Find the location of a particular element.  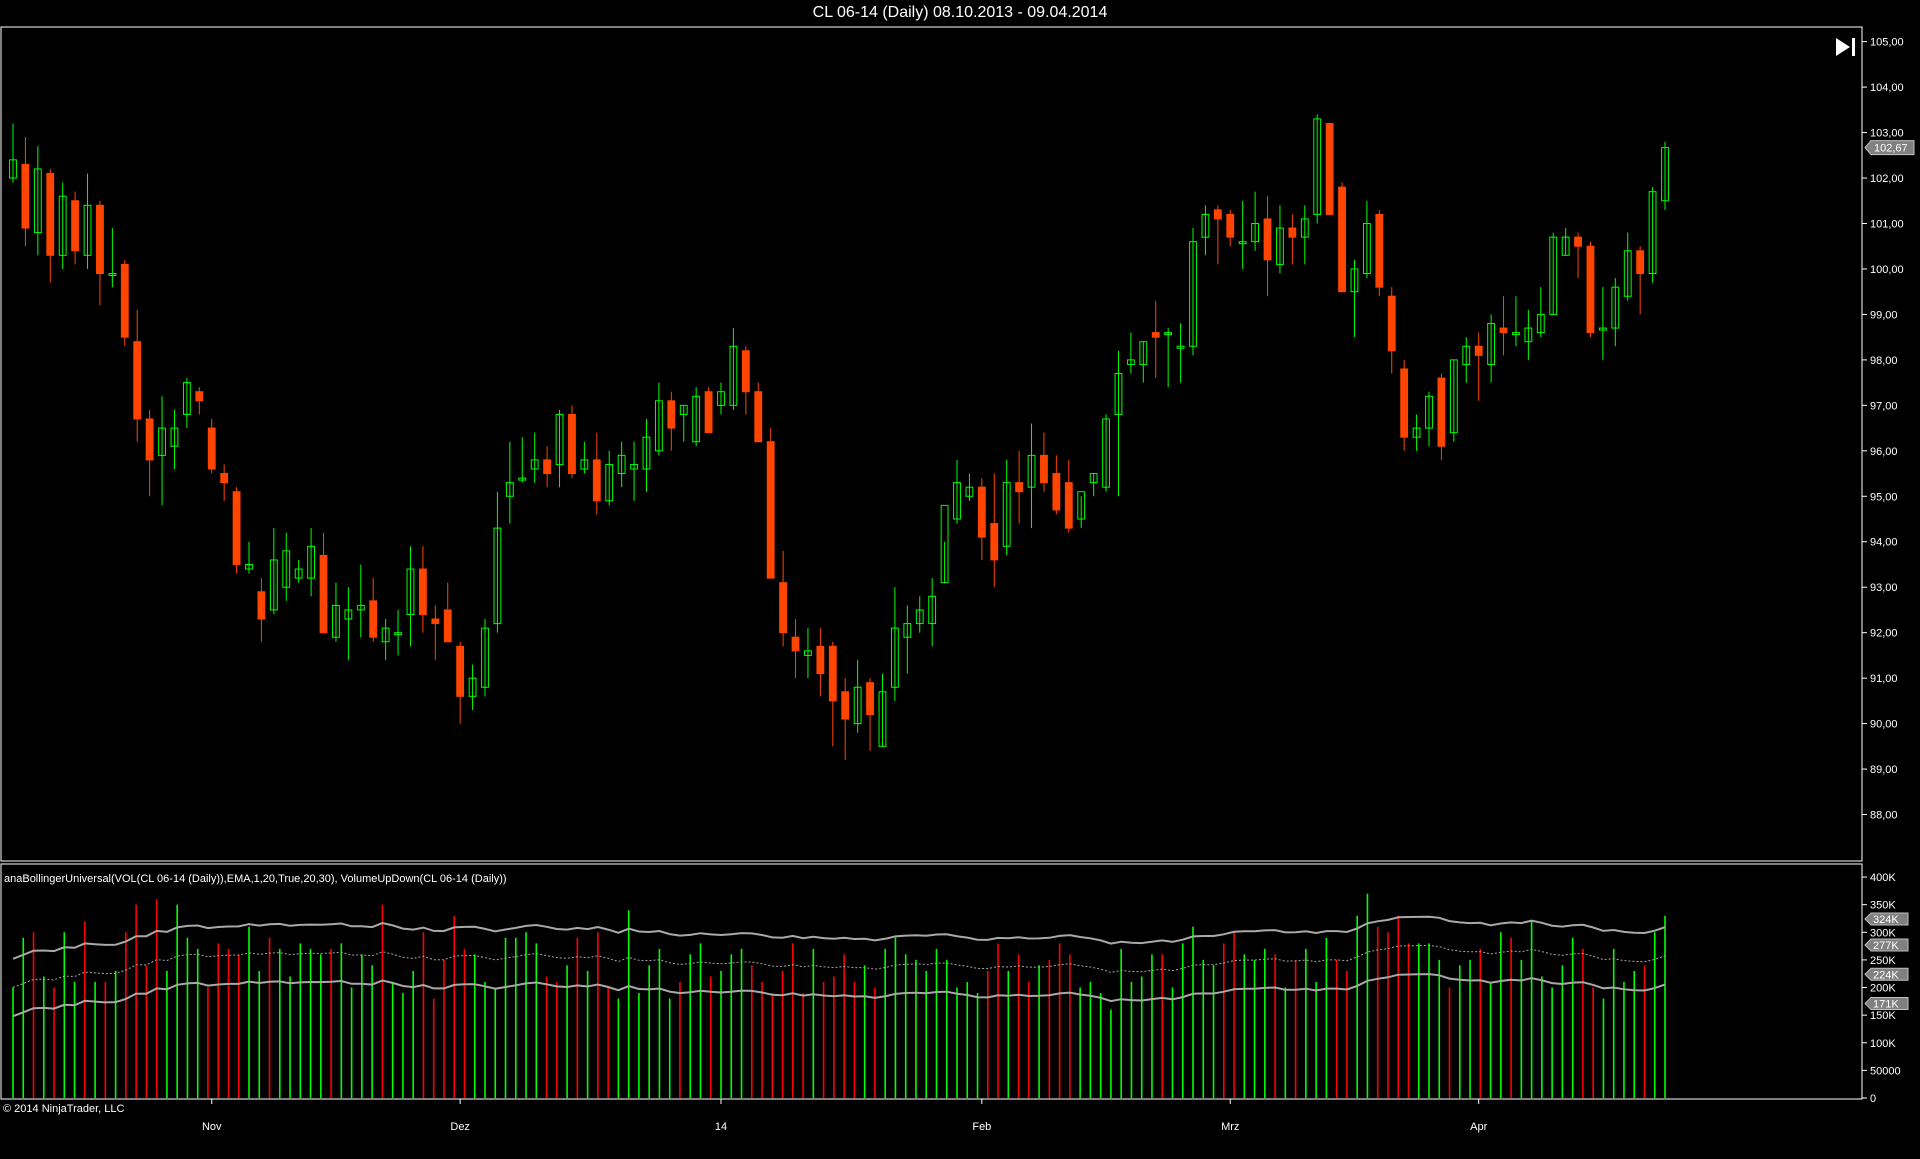

skip-to-end-icon-bar is located at coordinates (1853, 47).